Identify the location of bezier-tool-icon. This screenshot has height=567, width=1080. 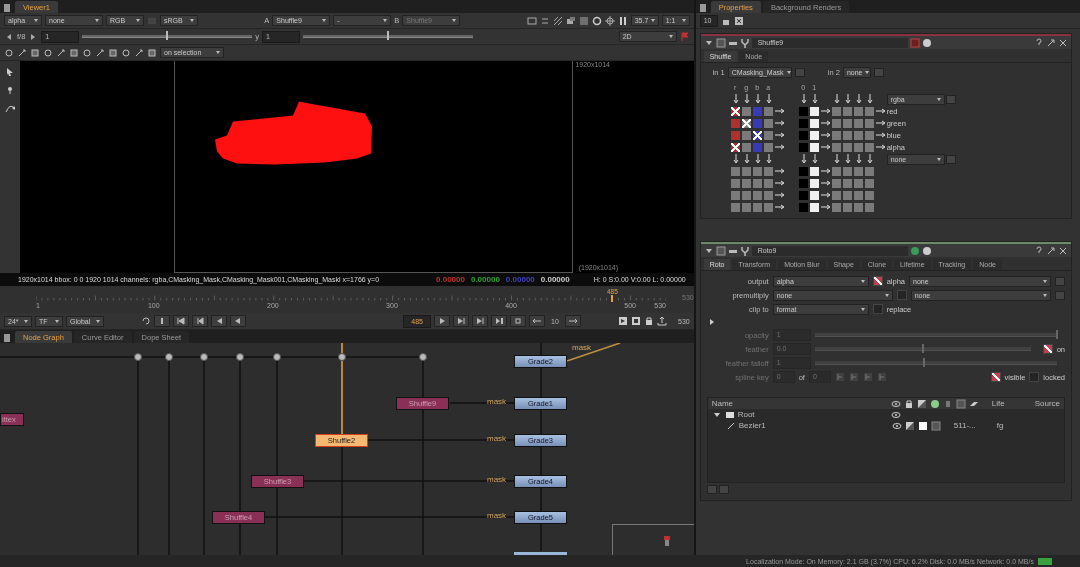
(10, 108).